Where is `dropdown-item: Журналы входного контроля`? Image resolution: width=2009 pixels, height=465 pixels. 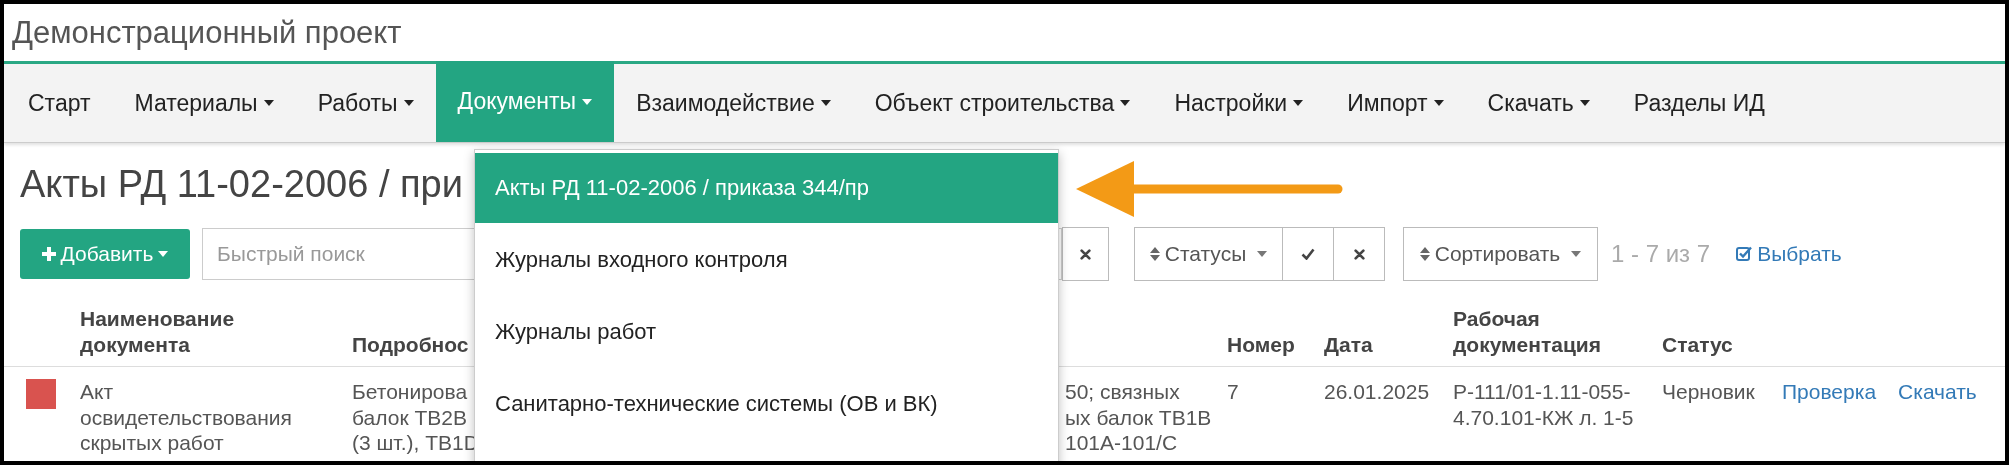 dropdown-item: Журналы входного контроля is located at coordinates (766, 260).